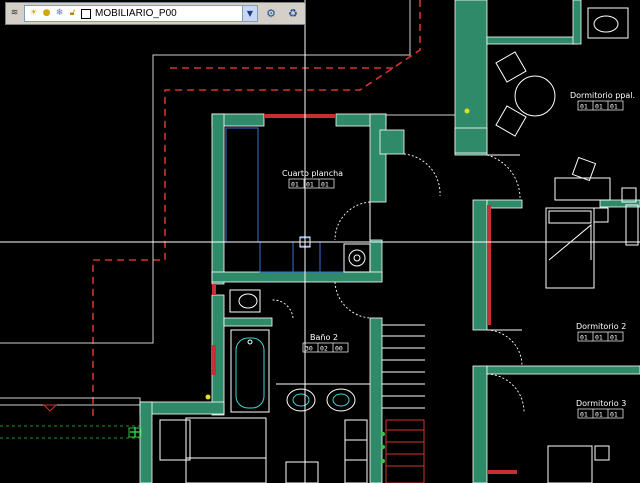 This screenshot has width=640, height=483. Describe the element at coordinates (293, 14) in the screenshot. I see `previous-layer-icon: ♻` at that location.